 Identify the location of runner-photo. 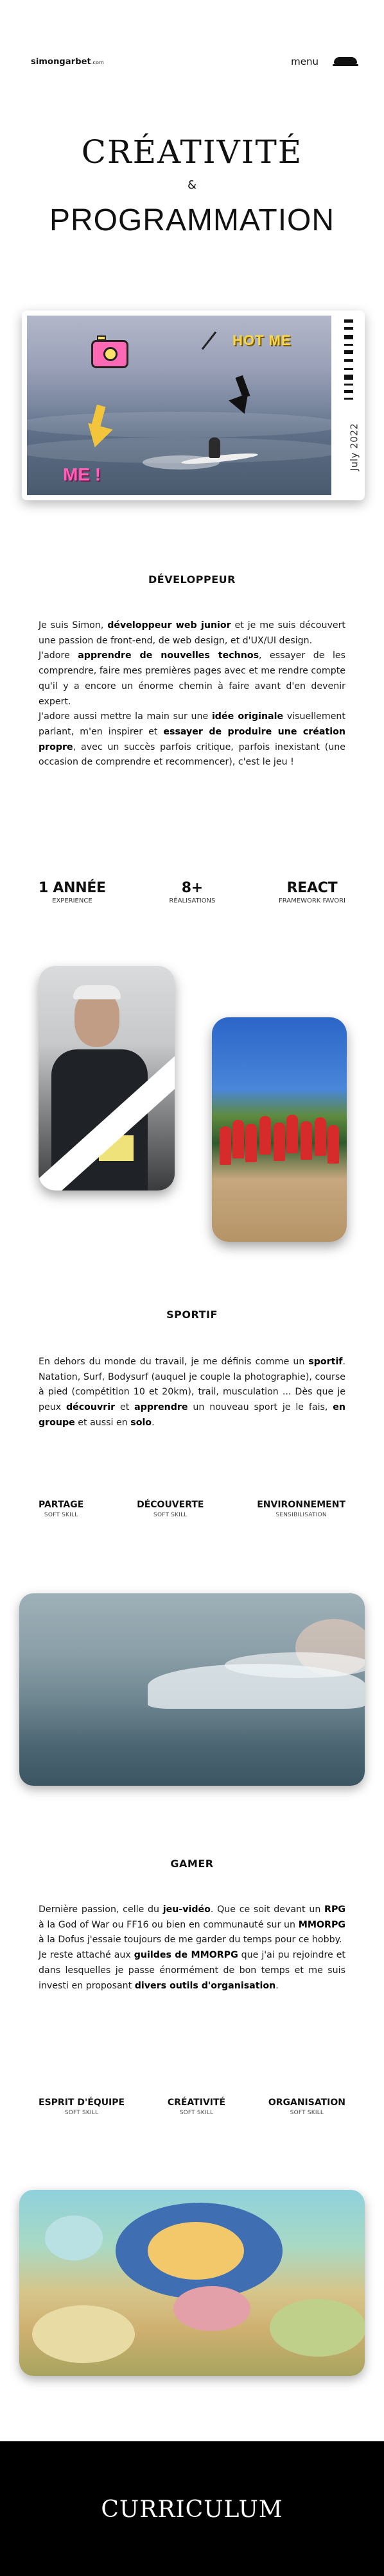
(107, 1078).